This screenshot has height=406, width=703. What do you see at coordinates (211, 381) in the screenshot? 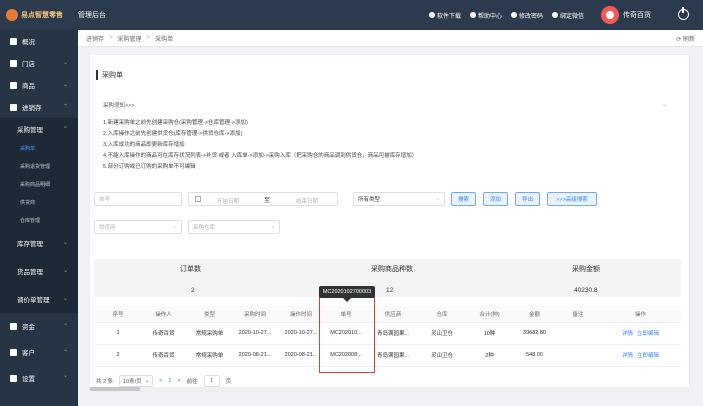
I see `goto-page-input: 1` at bounding box center [211, 381].